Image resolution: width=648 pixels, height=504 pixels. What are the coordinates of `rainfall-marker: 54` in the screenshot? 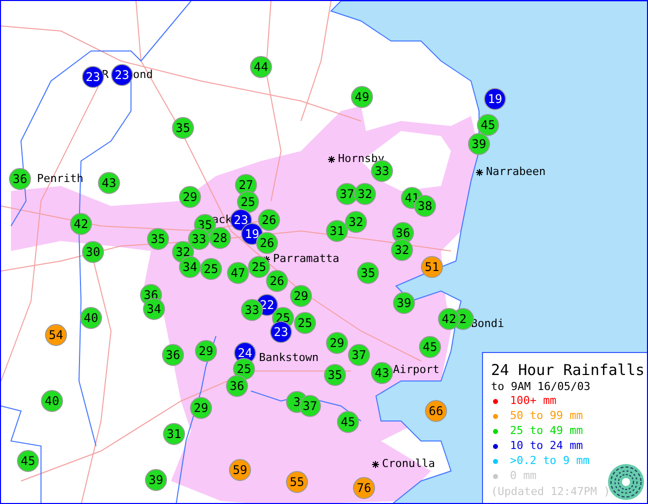 It's located at (56, 335).